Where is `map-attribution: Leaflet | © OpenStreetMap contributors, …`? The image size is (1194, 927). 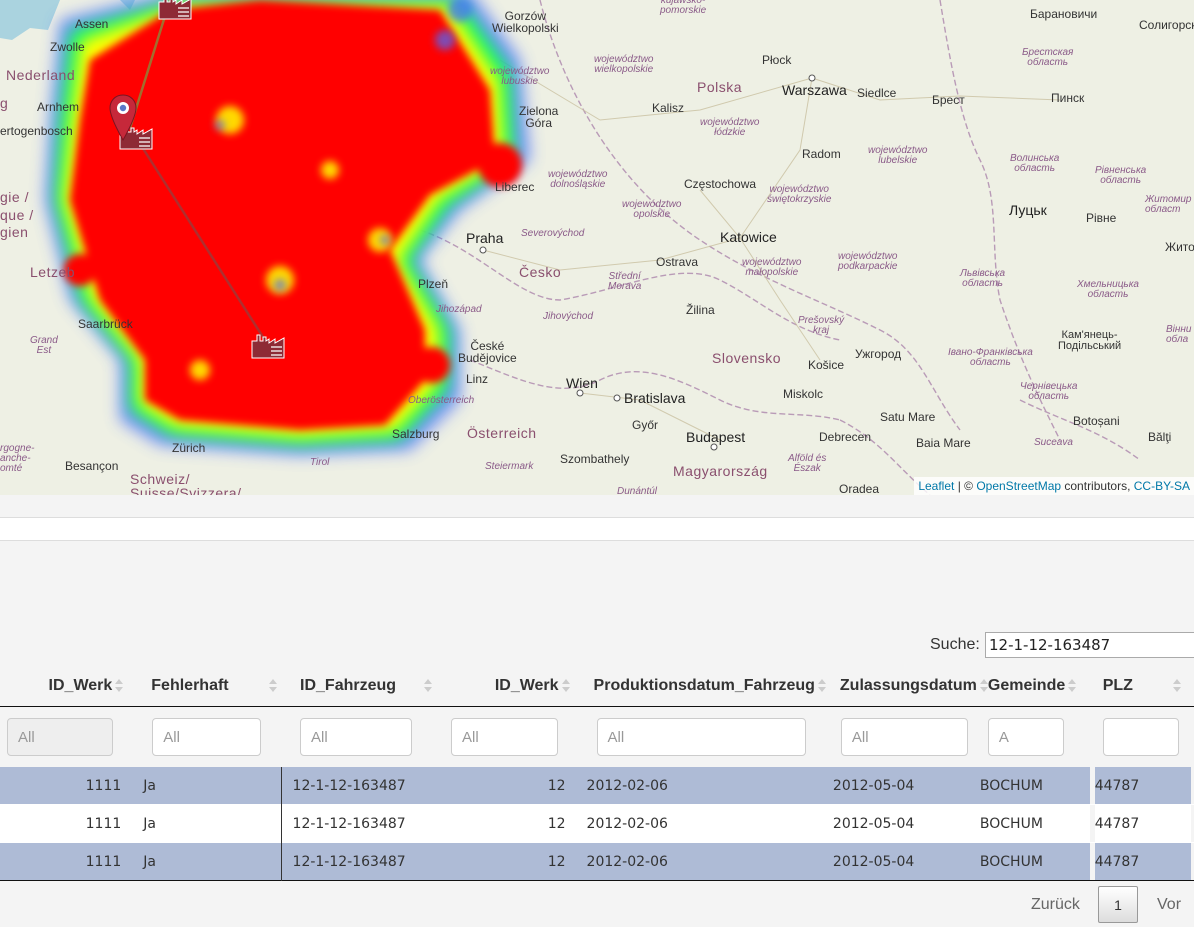 map-attribution: Leaflet | © OpenStreetMap contributors, … is located at coordinates (1054, 486).